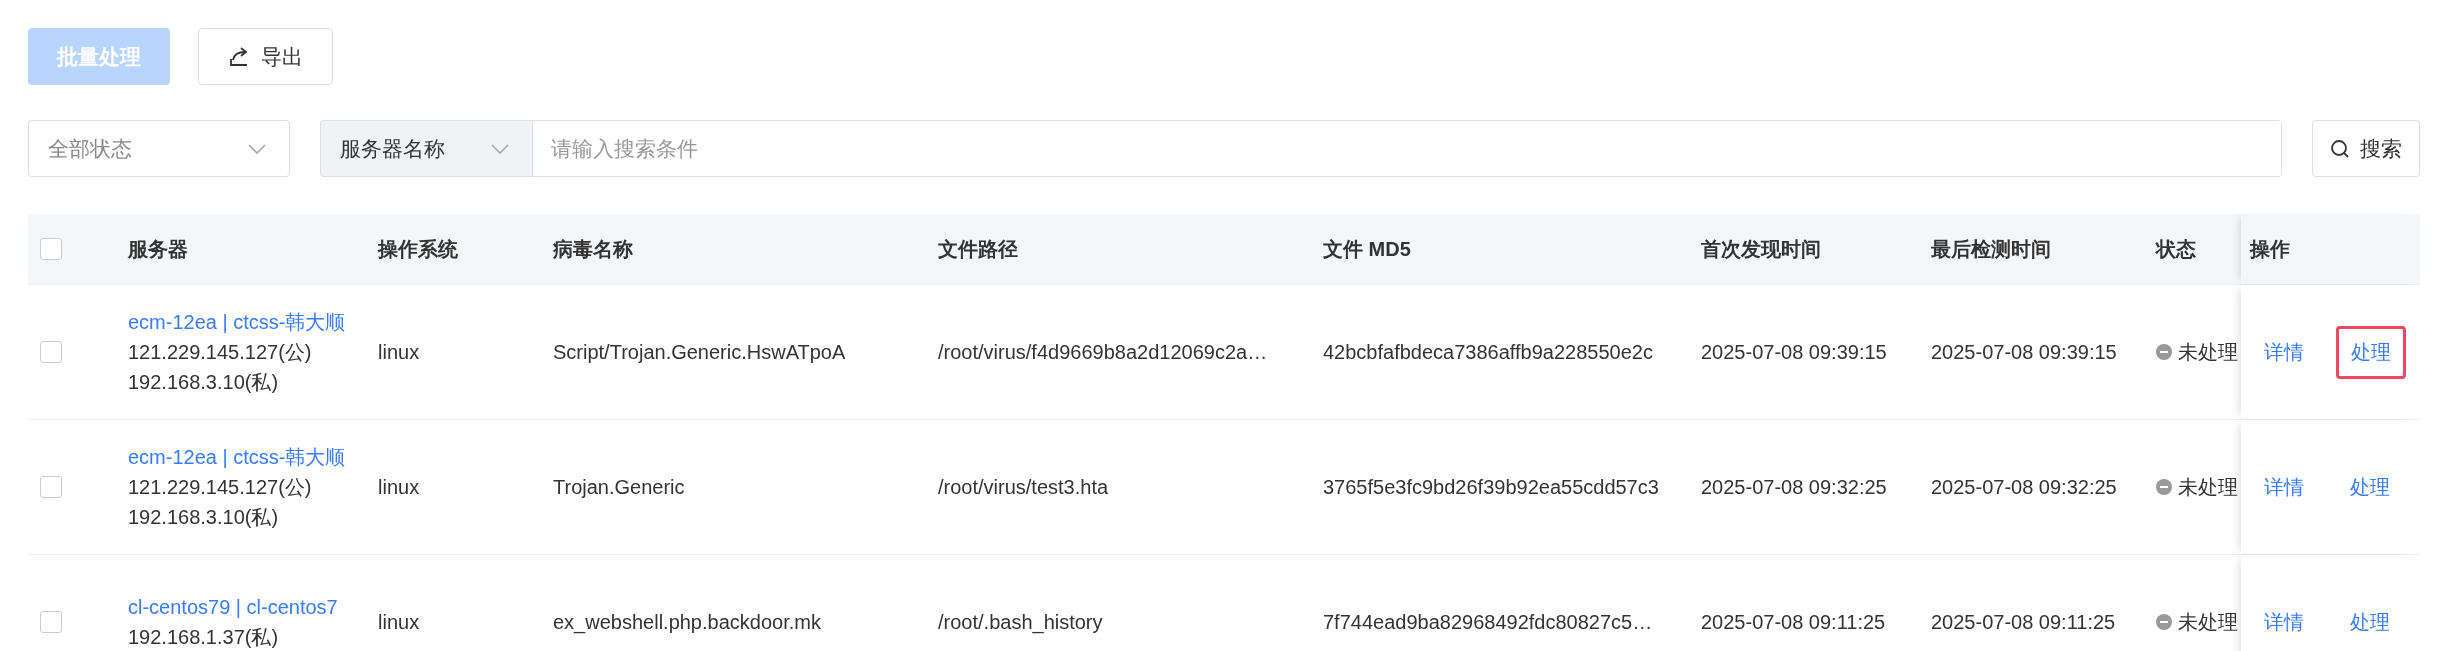  What do you see at coordinates (619, 487) in the screenshot?
I see `table-cell: Trojan.Generic` at bounding box center [619, 487].